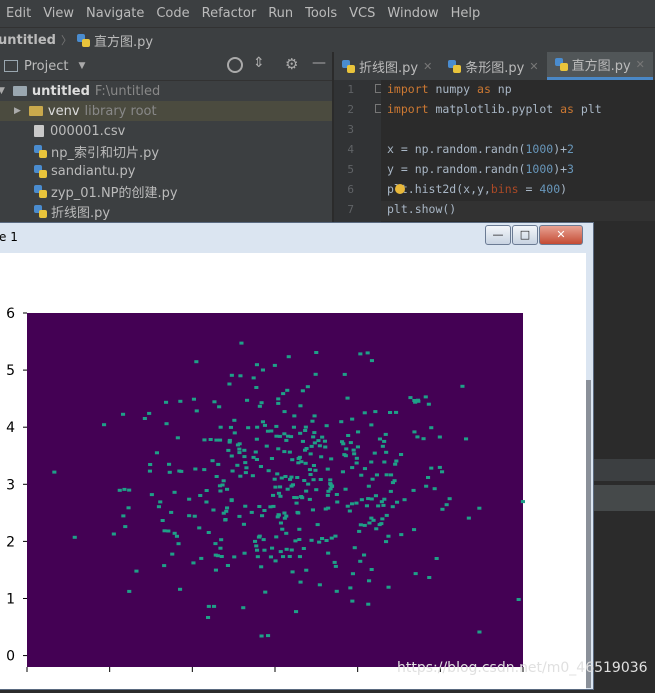 This screenshot has height=693, width=655. I want to click on locate-file-icon, so click(235, 65).